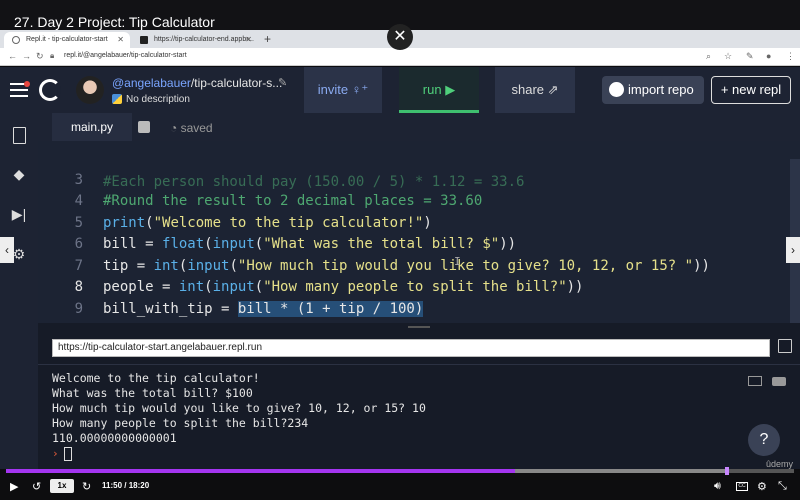 Image resolution: width=800 pixels, height=500 pixels. Describe the element at coordinates (16, 40) in the screenshot. I see `replit-favicon-icon` at that location.